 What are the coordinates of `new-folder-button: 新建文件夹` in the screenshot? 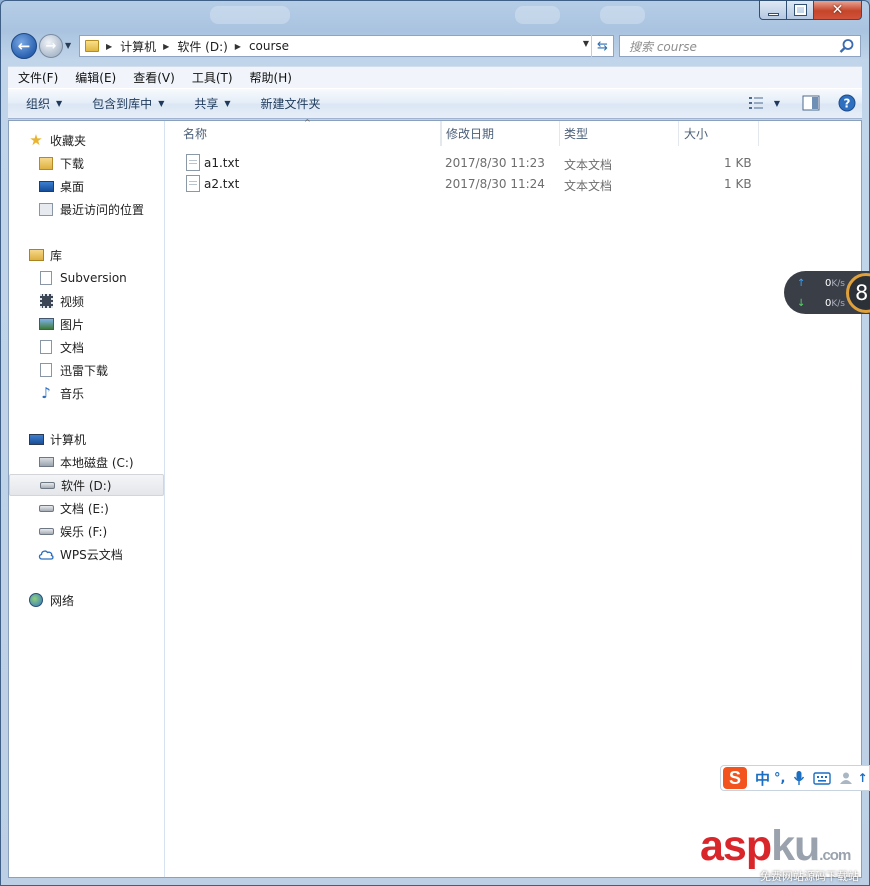 It's located at (291, 103).